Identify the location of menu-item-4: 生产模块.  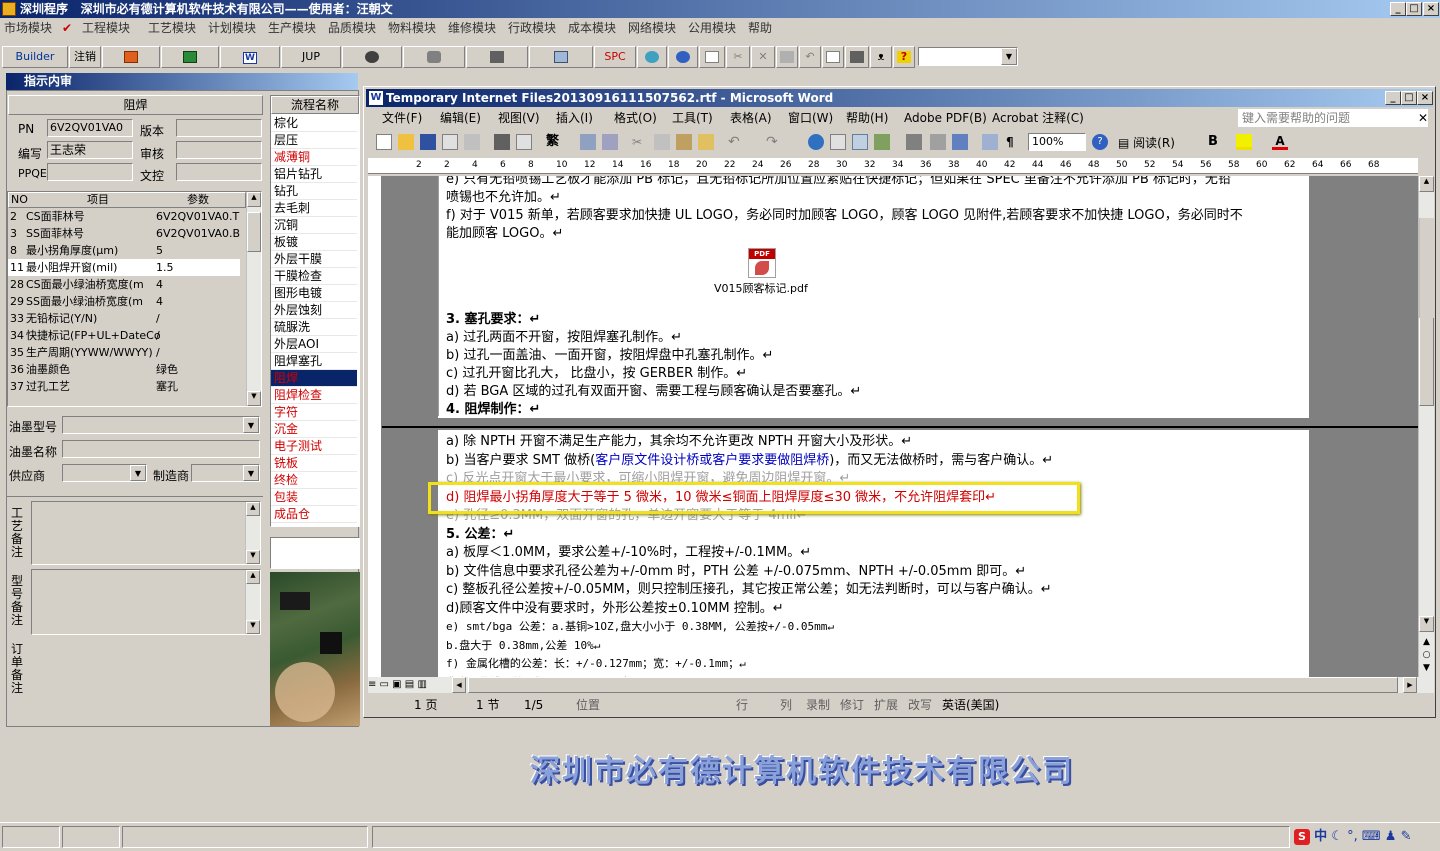
(292, 28).